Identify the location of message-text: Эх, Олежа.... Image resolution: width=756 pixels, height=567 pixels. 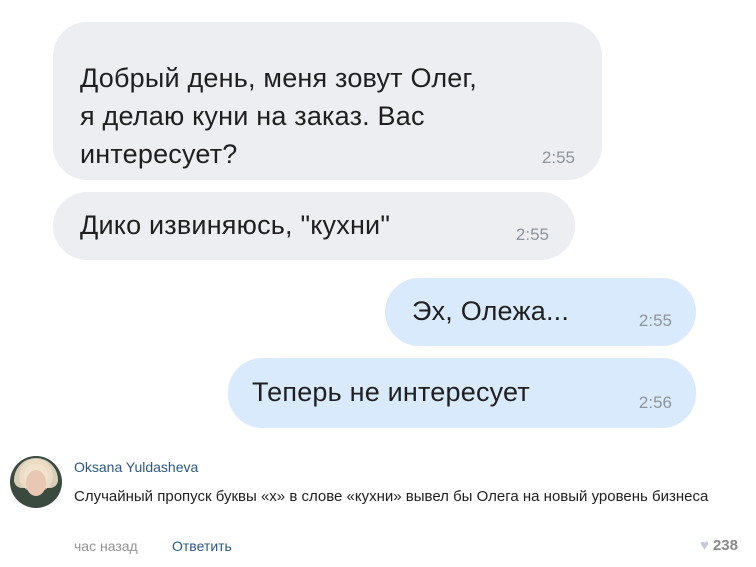
(491, 311).